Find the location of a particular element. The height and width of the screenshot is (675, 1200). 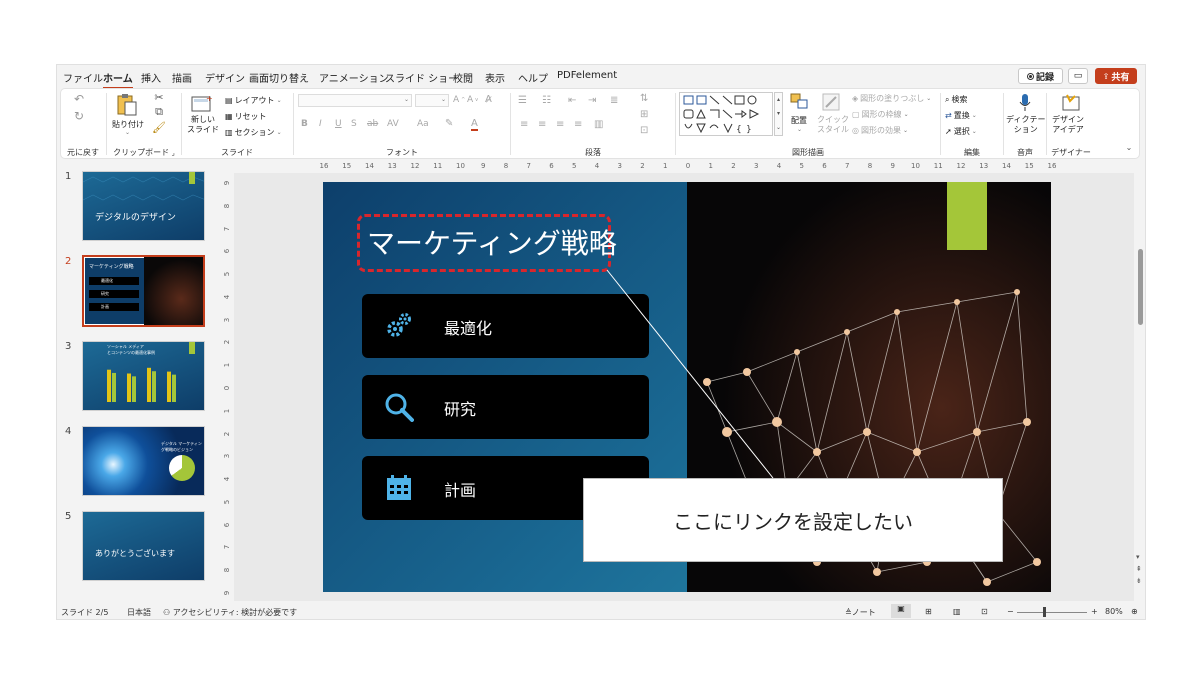

shrink-font-icon: Av is located at coordinates (472, 100).